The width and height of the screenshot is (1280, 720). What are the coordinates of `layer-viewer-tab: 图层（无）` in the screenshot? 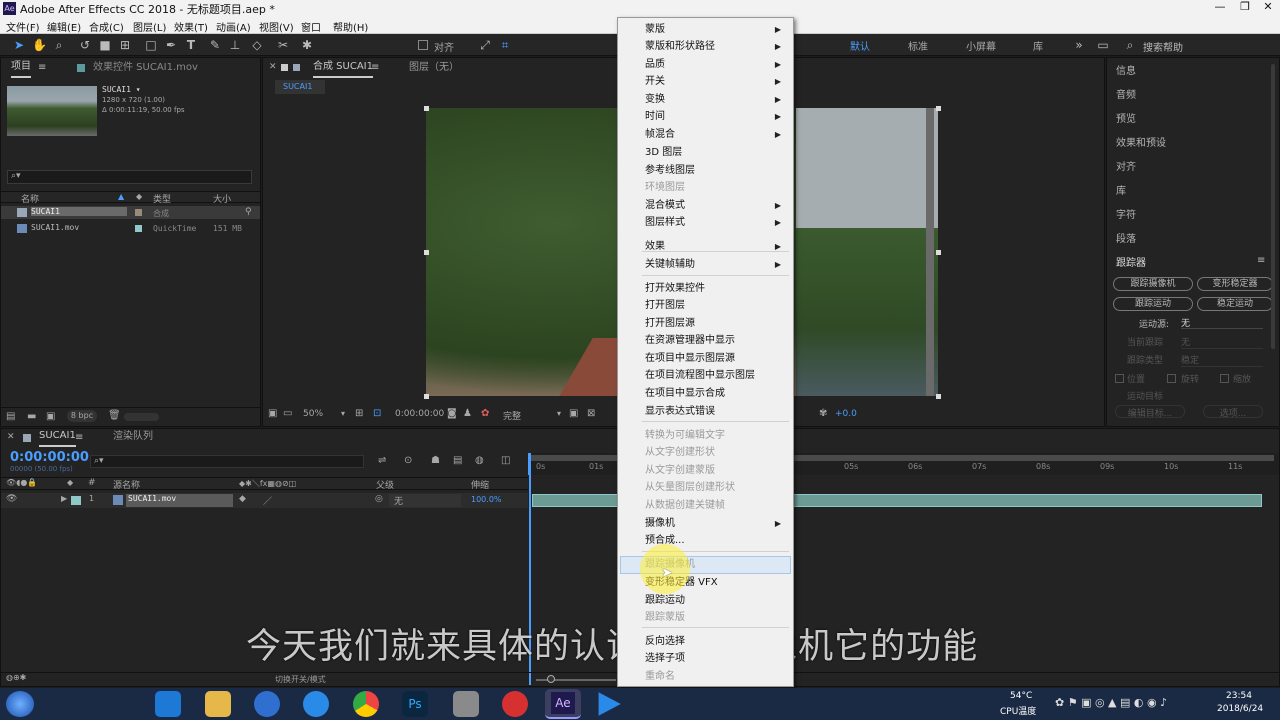 It's located at (434, 68).